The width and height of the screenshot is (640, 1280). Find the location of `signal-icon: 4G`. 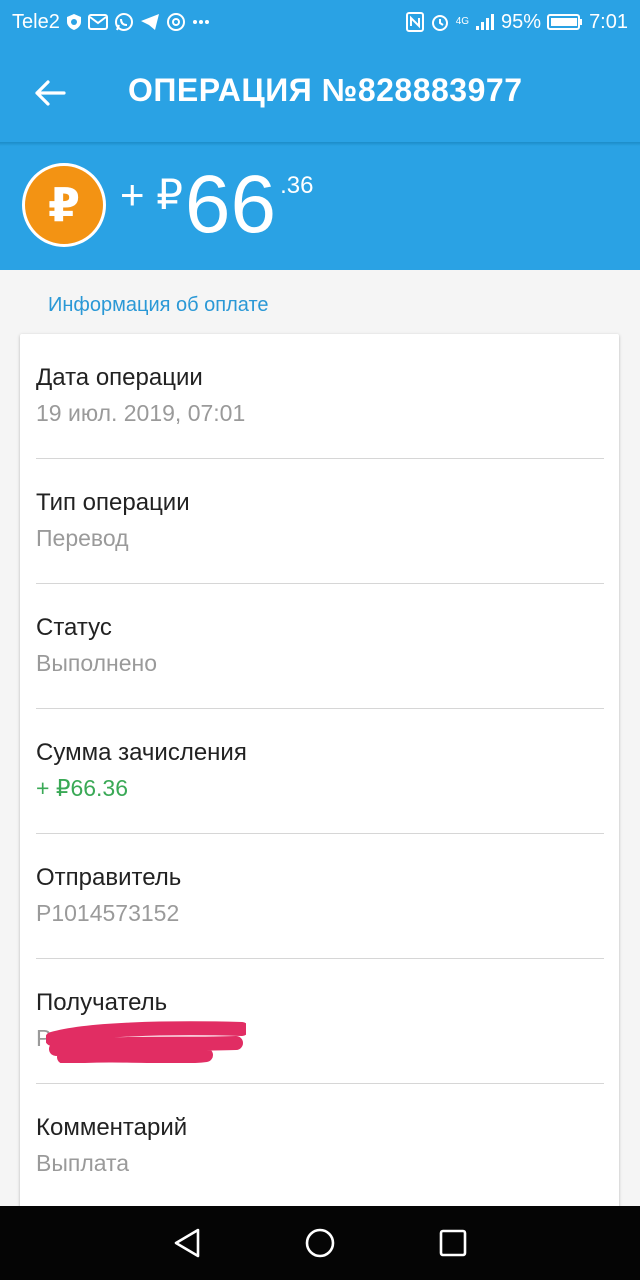

signal-icon: 4G is located at coordinates (462, 22).